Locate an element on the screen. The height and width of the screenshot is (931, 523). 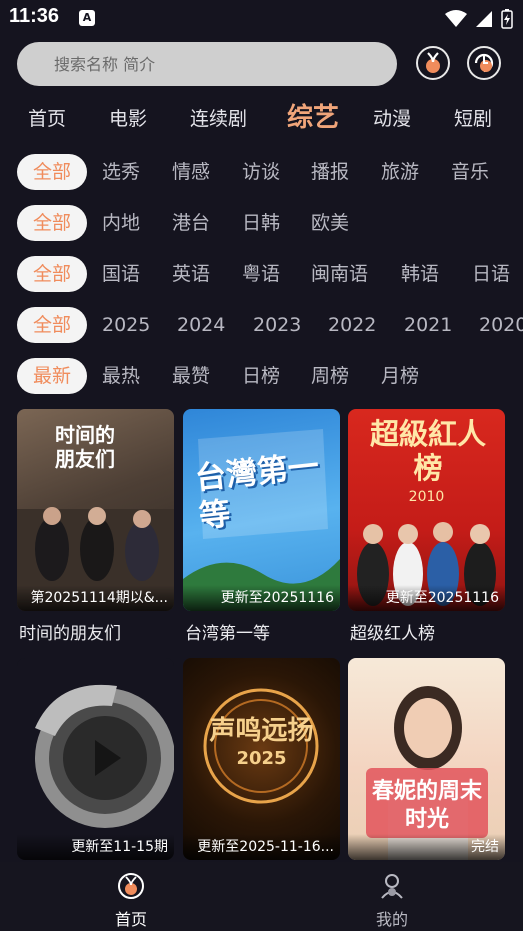
filter-chip: 2020 is located at coordinates (501, 325).